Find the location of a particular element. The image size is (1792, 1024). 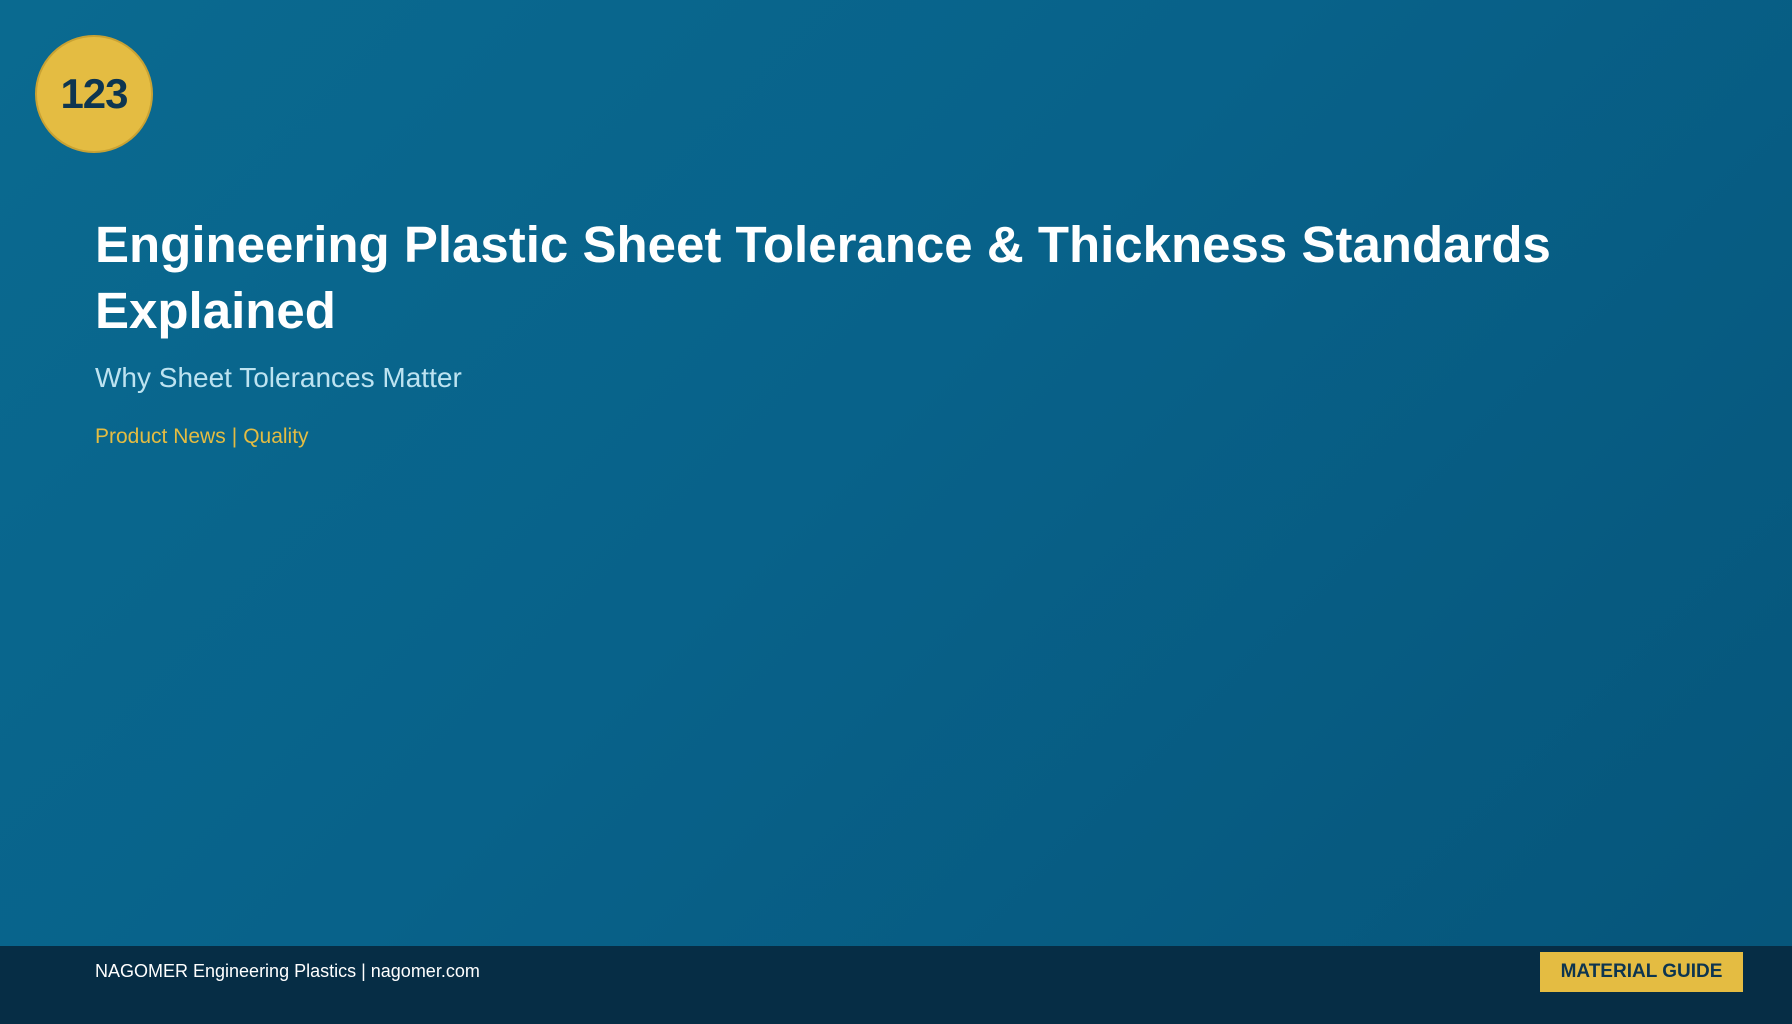

material-guide-tag: MATERIAL GUIDE is located at coordinates (1641, 972).